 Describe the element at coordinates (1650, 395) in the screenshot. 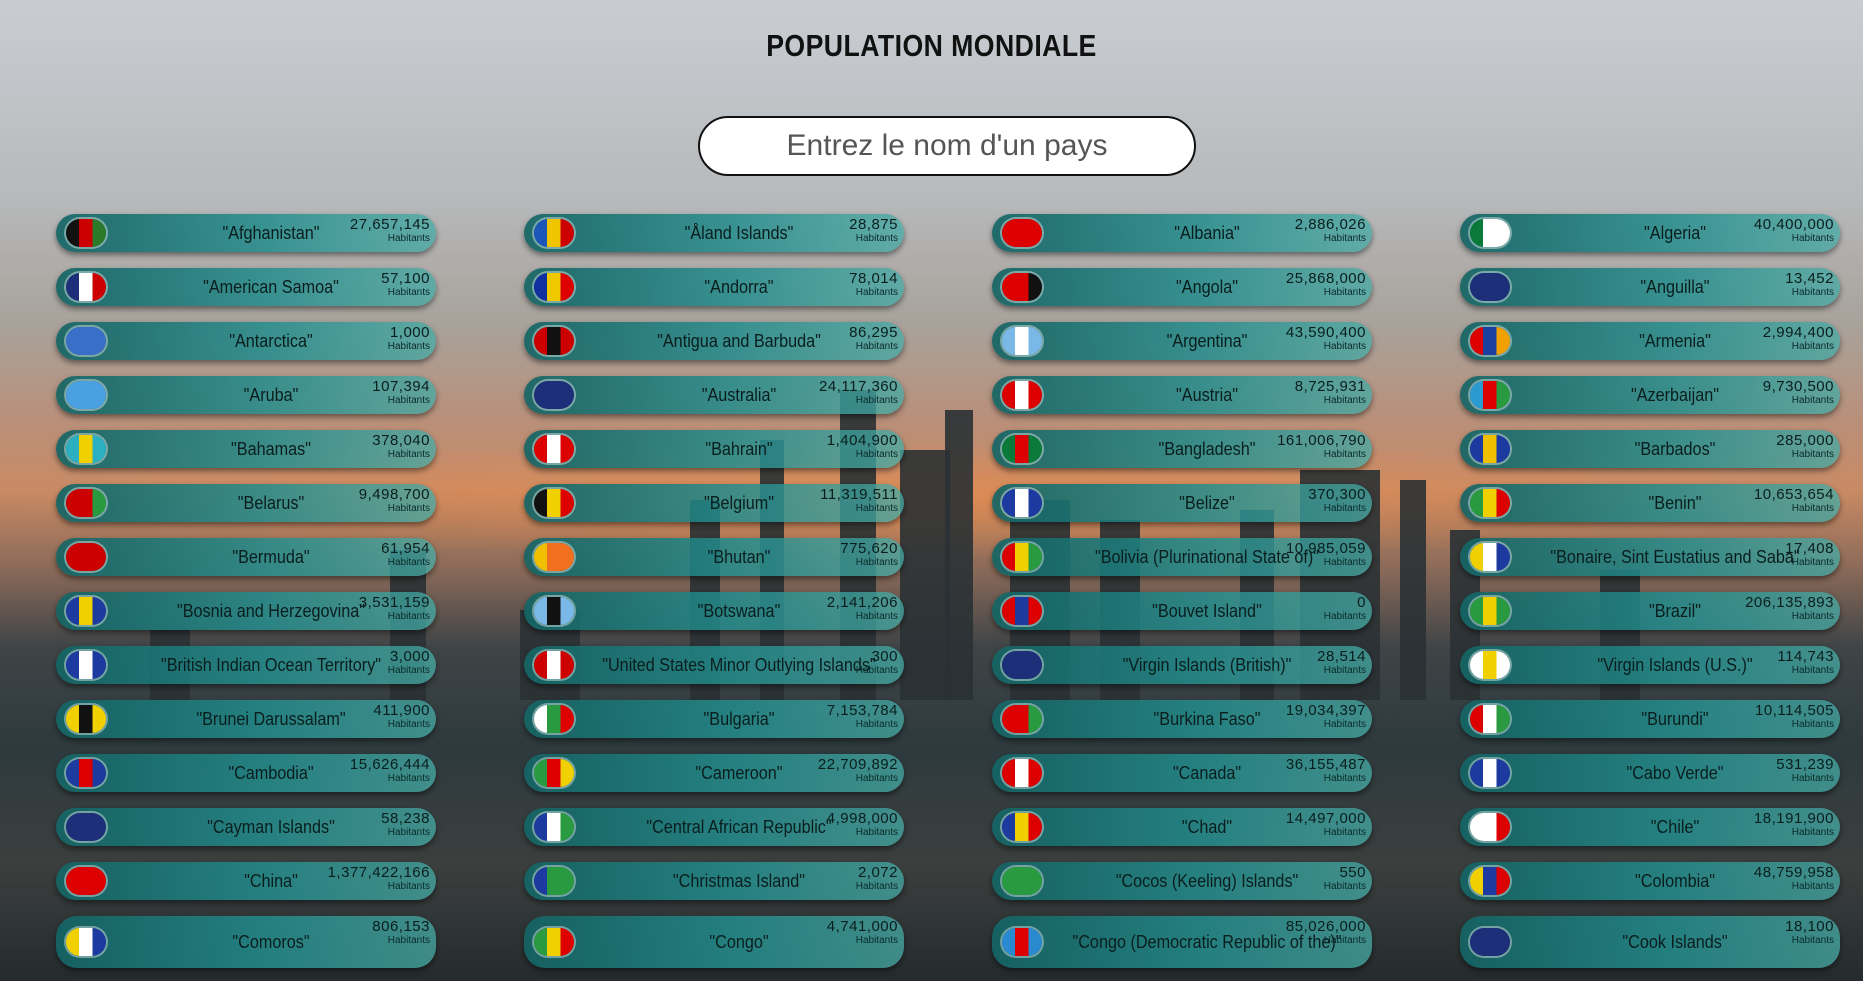

I see `country-card: "Azerbaijan" 9,730,500 Habitants` at that location.